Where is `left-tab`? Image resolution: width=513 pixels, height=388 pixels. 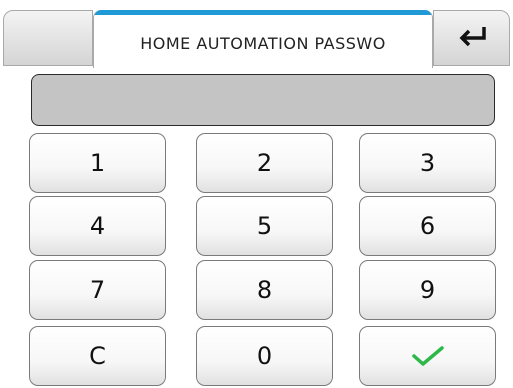 left-tab is located at coordinates (48, 38).